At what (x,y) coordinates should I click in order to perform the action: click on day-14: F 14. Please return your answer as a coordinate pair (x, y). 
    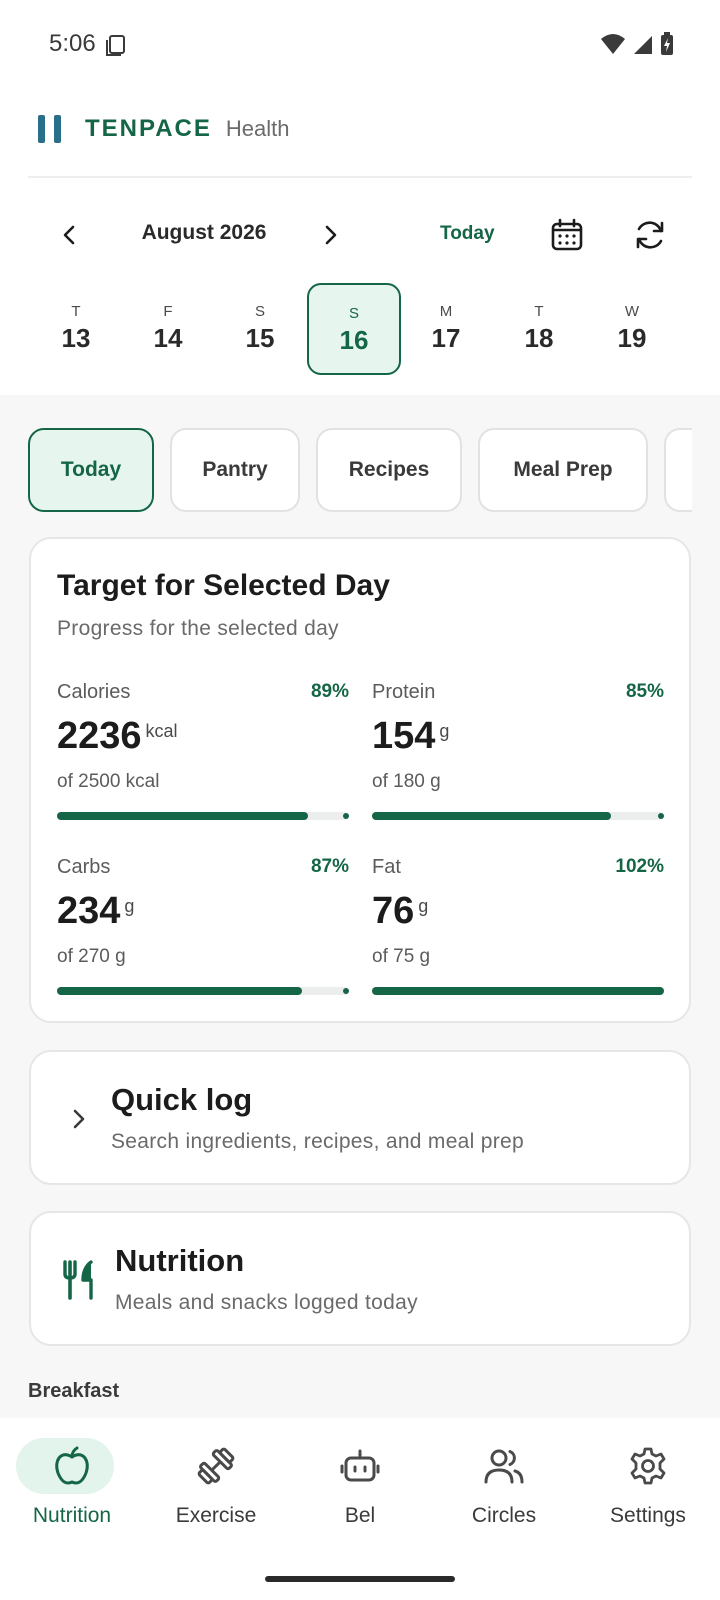
    Looking at the image, I should click on (168, 329).